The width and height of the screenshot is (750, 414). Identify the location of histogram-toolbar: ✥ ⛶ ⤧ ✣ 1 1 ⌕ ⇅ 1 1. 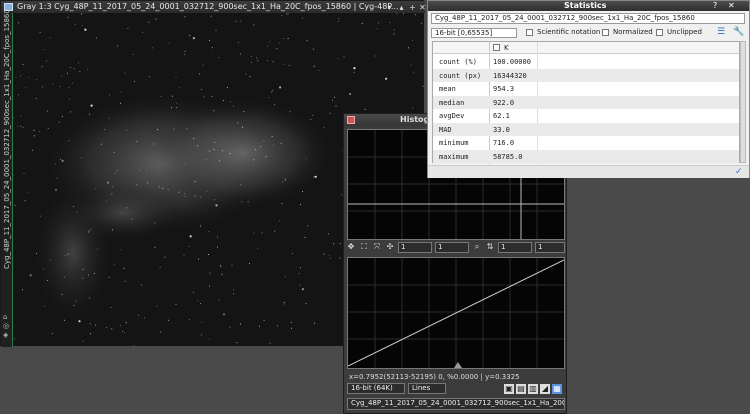
(456, 248).